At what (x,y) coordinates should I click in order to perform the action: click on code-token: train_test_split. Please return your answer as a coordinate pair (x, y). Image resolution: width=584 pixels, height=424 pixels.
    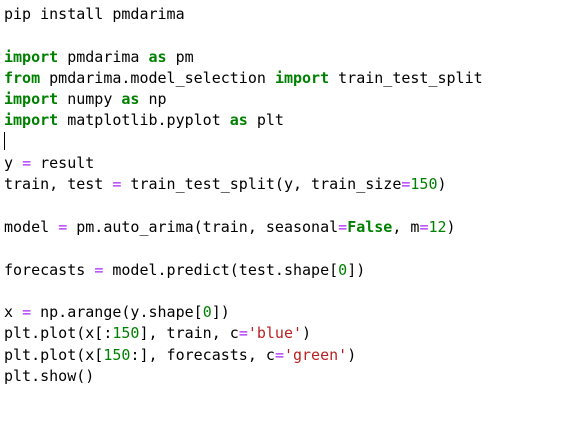
    Looking at the image, I should click on (406, 77).